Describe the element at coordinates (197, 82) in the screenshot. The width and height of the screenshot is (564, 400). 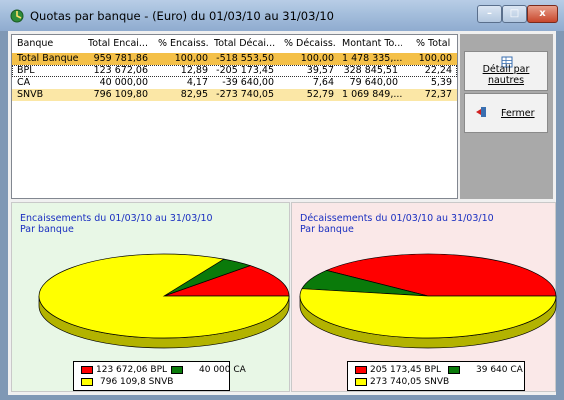
I see `cell-pct-encaiss: 4,17` at that location.